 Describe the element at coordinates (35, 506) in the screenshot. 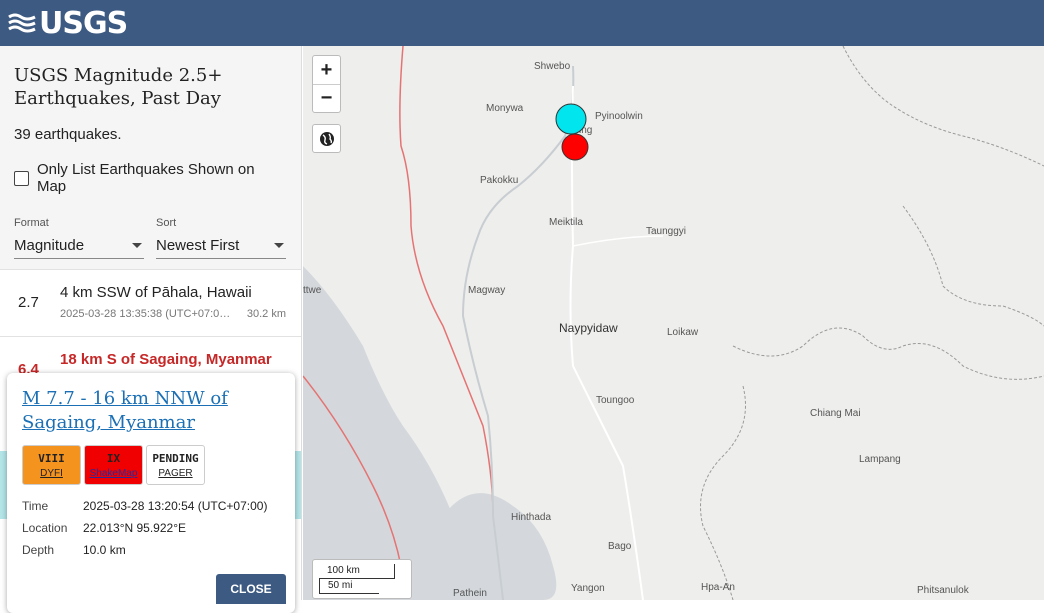

I see `time-label: Time` at that location.